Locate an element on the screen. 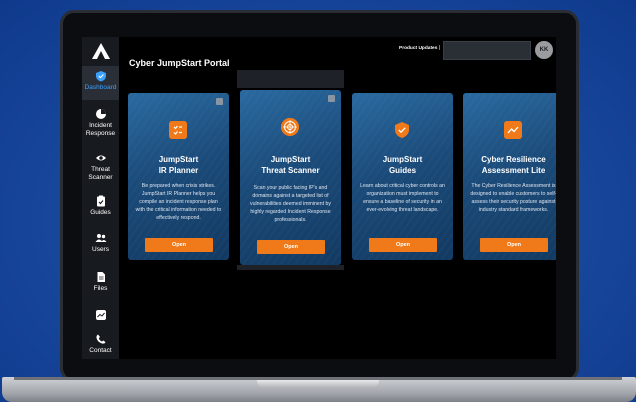 The width and height of the screenshot is (636, 402). sidebar-item-guides: Guides is located at coordinates (100, 206).